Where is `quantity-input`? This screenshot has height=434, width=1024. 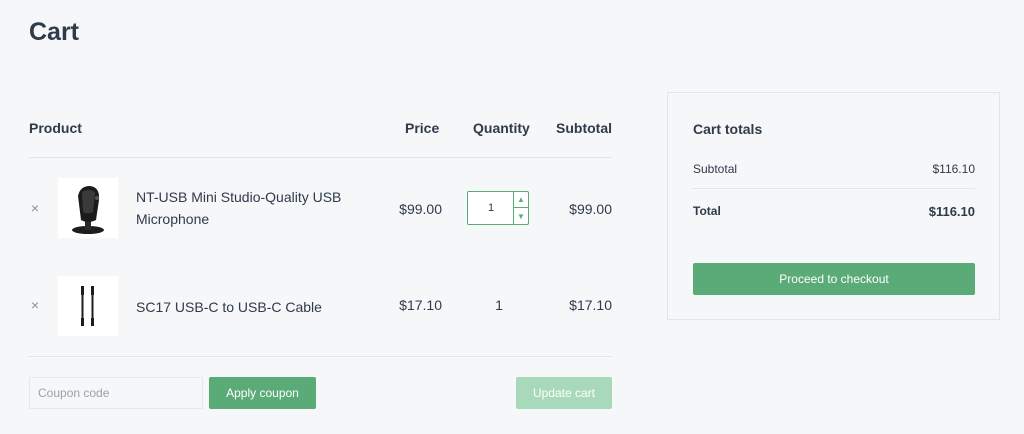
quantity-input is located at coordinates (491, 208).